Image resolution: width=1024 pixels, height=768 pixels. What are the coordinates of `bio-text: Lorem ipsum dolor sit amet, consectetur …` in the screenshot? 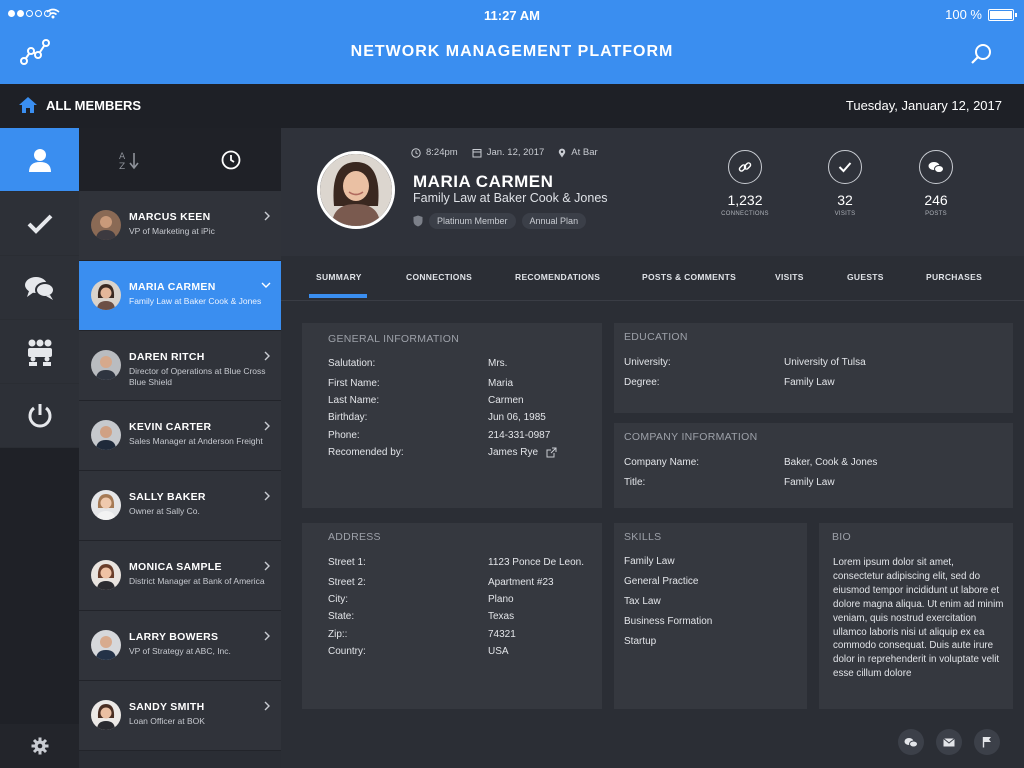 It's located at (918, 618).